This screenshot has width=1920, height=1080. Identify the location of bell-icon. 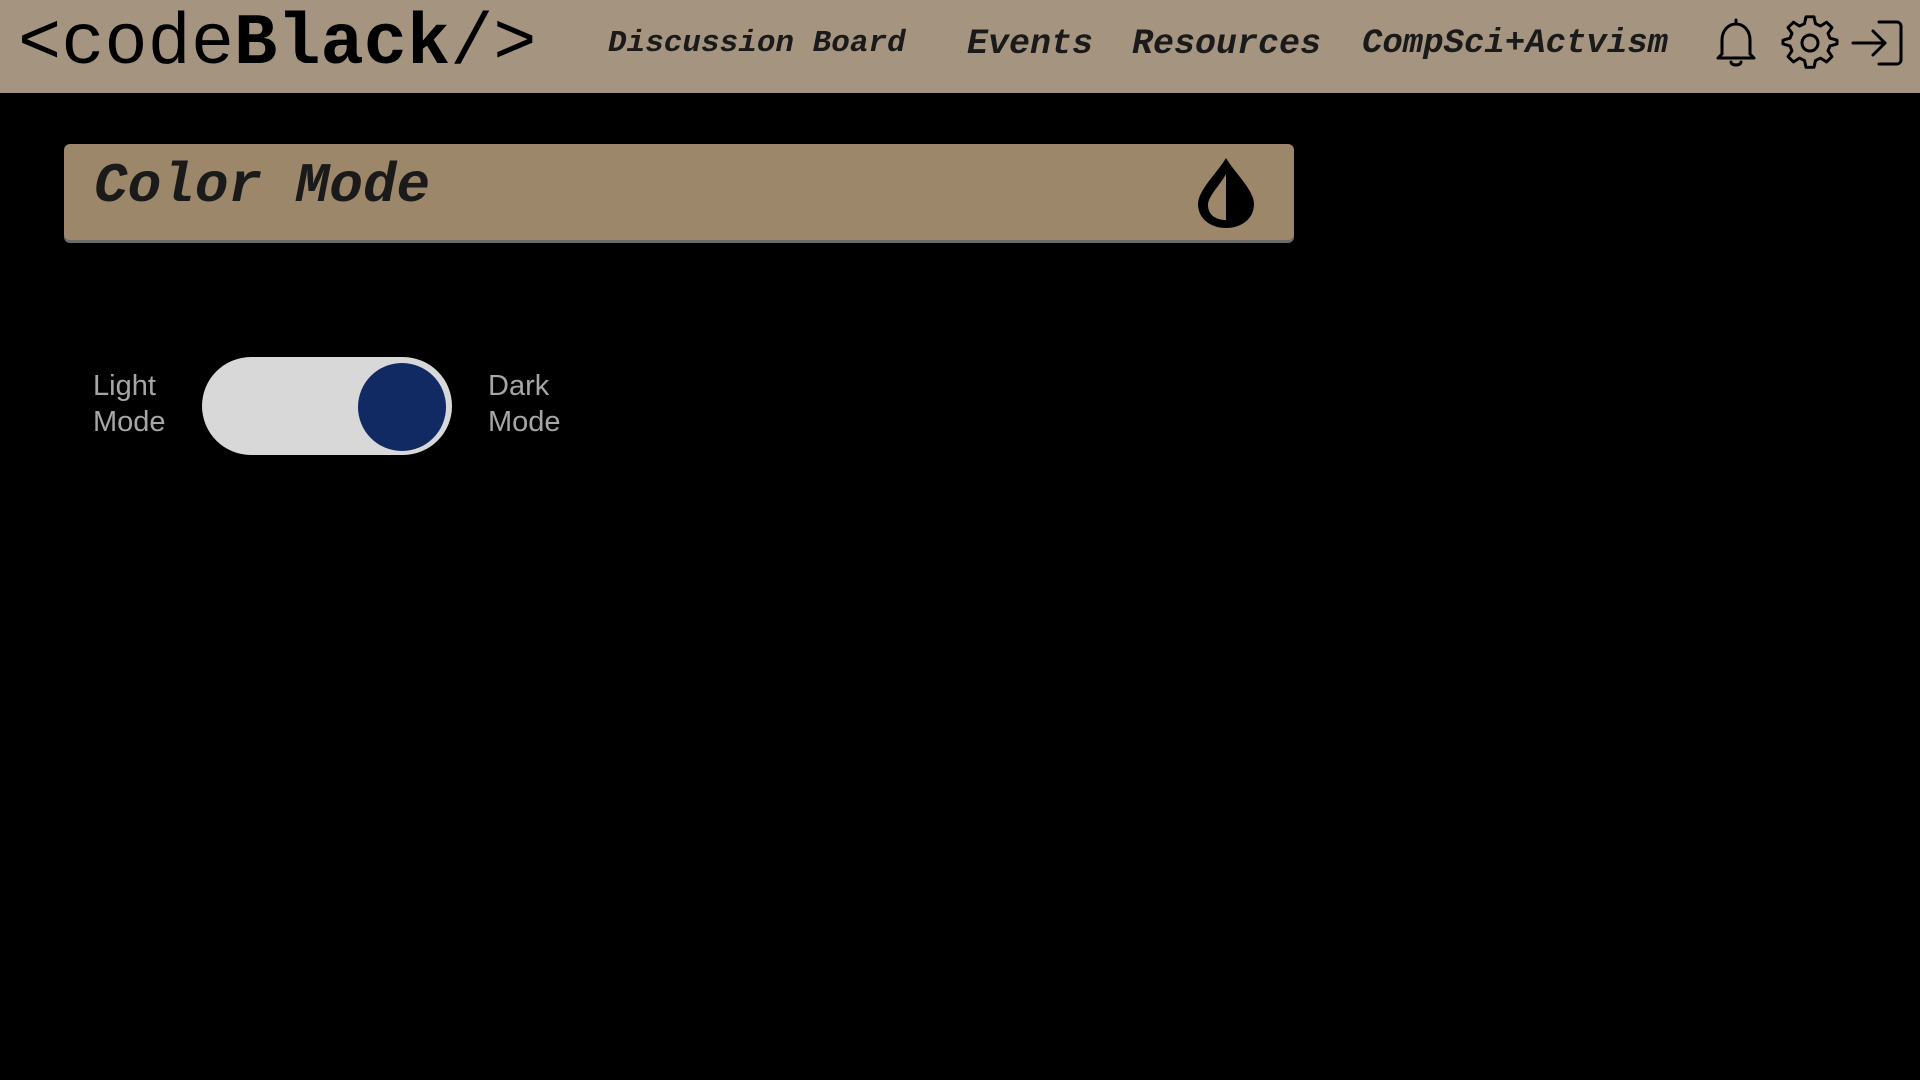
(1736, 43).